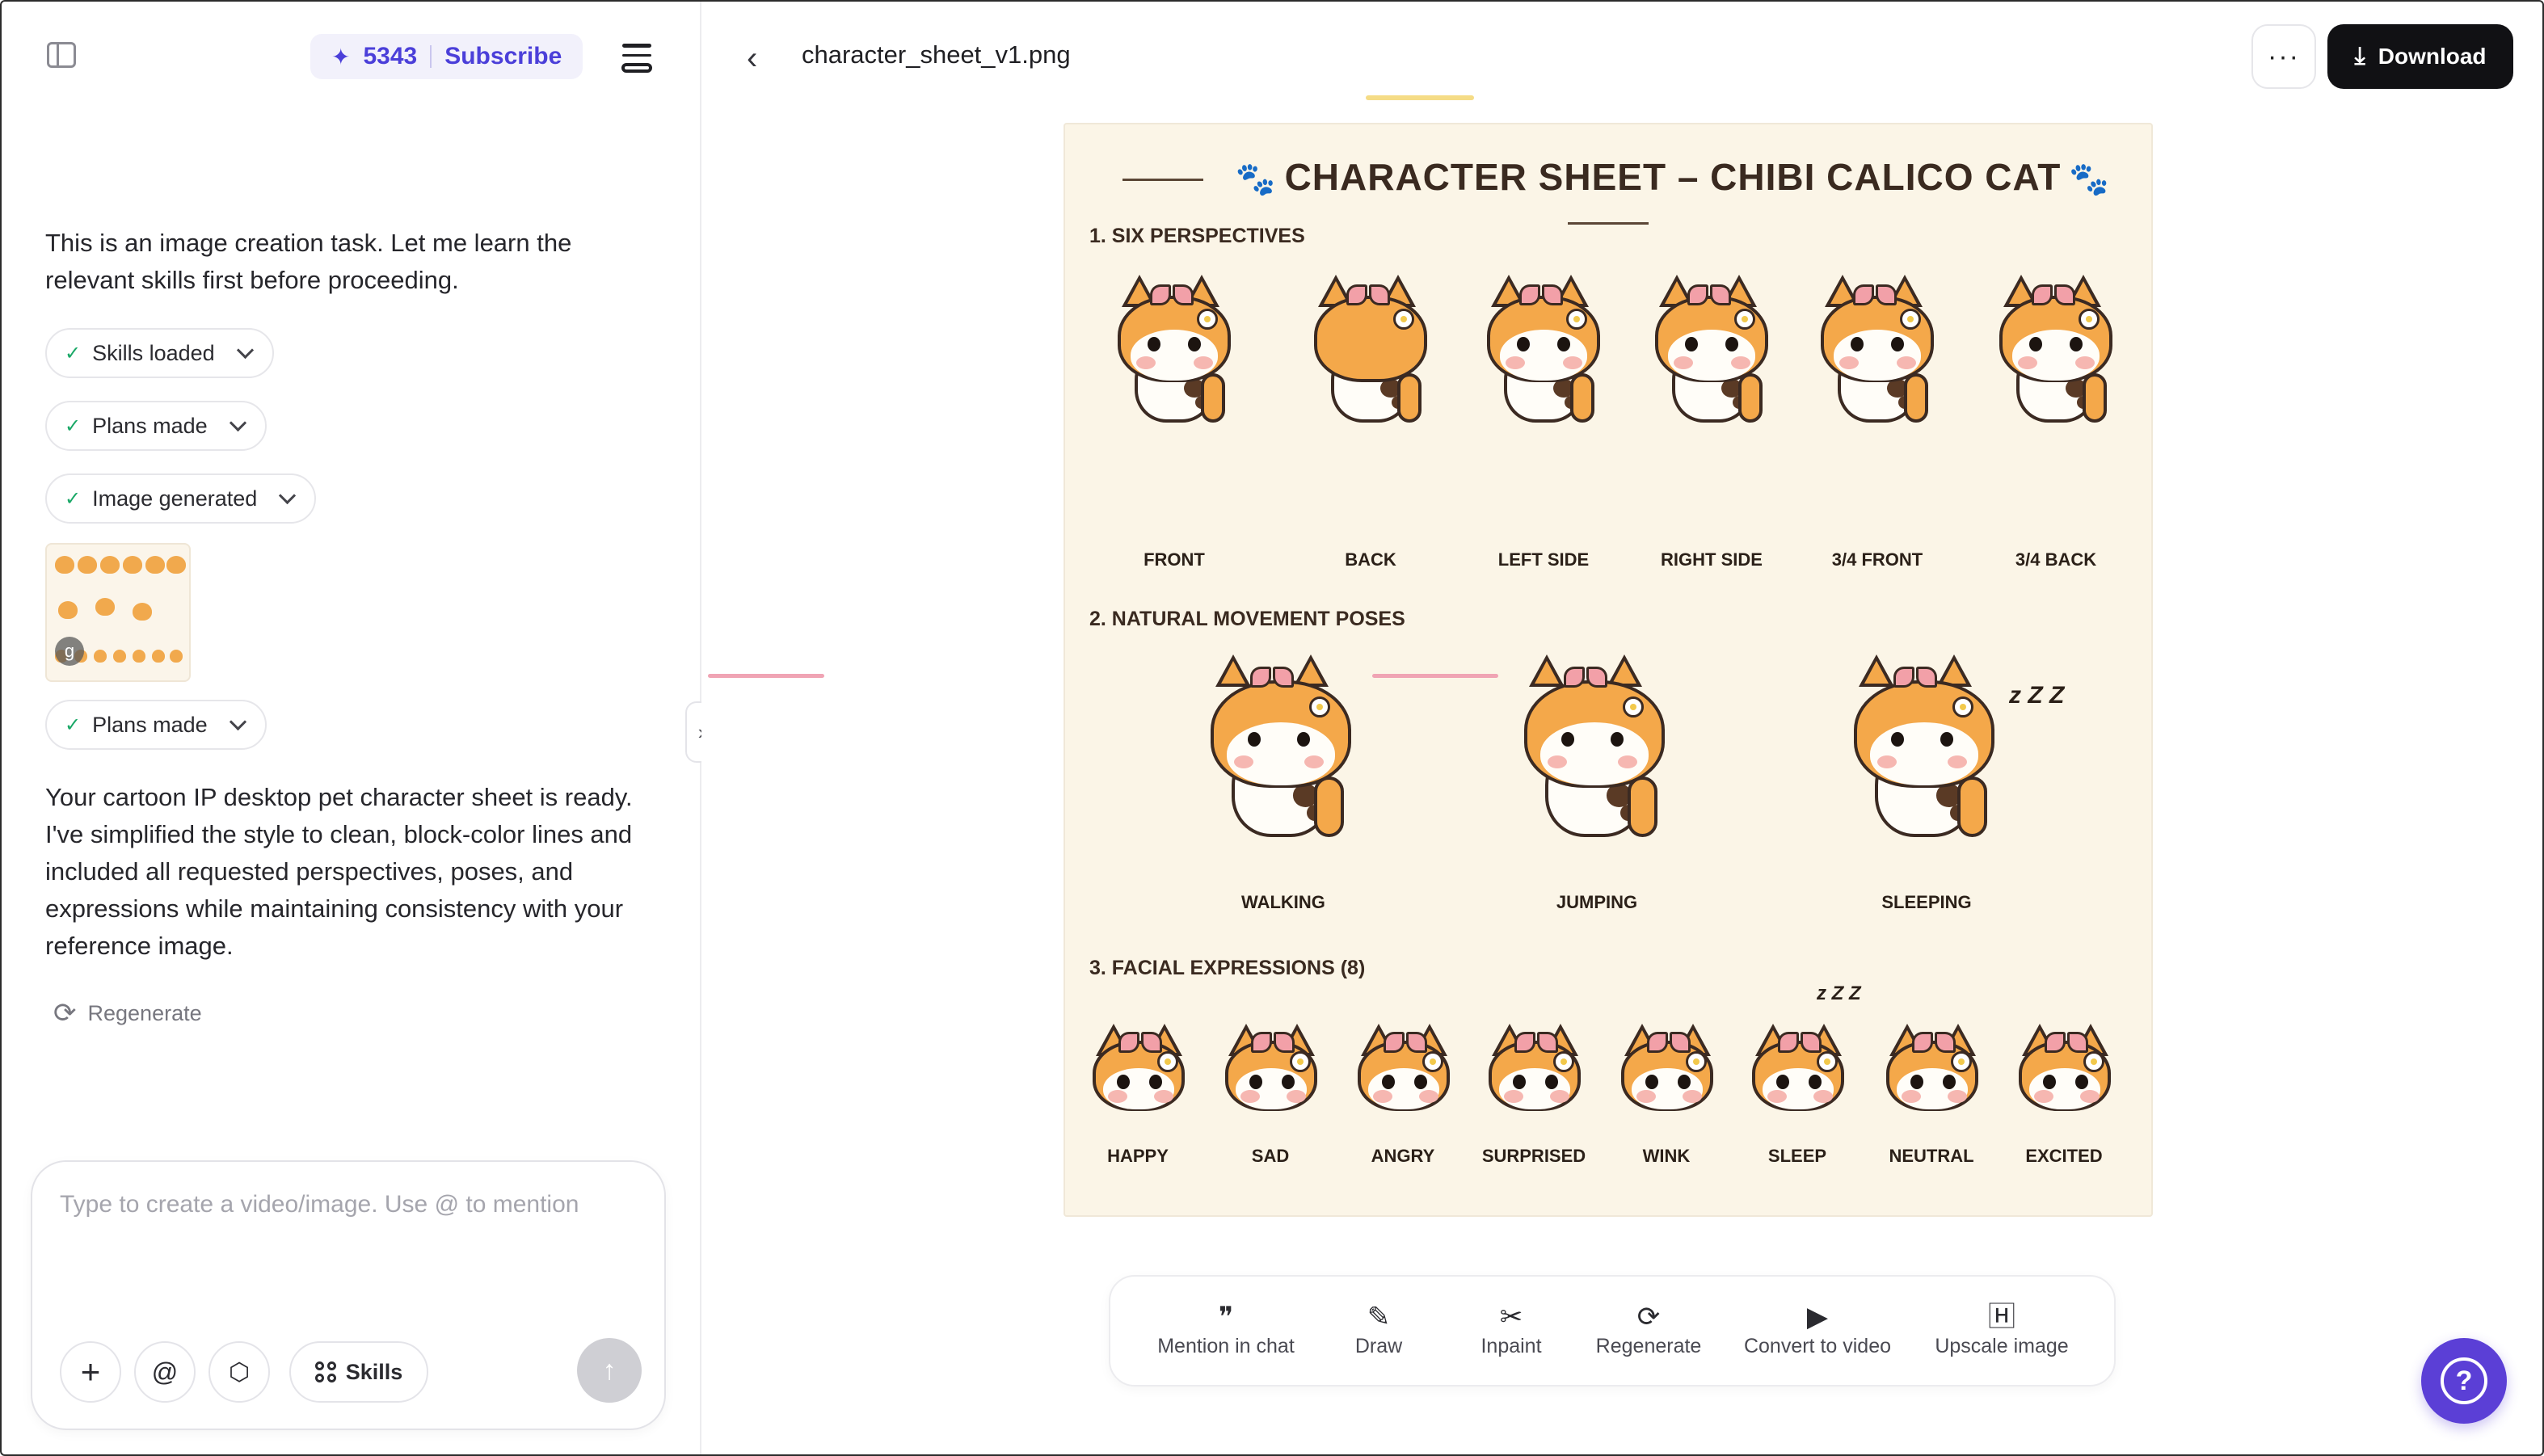 Image resolution: width=2544 pixels, height=1456 pixels. I want to click on generated-image-thumbnail: g, so click(118, 612).